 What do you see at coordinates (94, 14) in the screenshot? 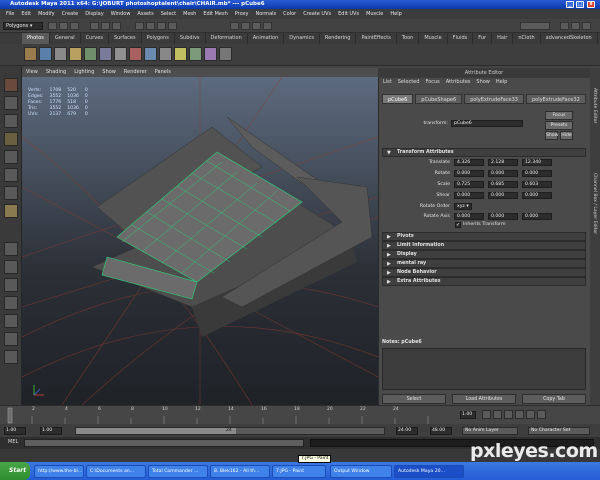
I see `menu-display: Display` at bounding box center [94, 14].